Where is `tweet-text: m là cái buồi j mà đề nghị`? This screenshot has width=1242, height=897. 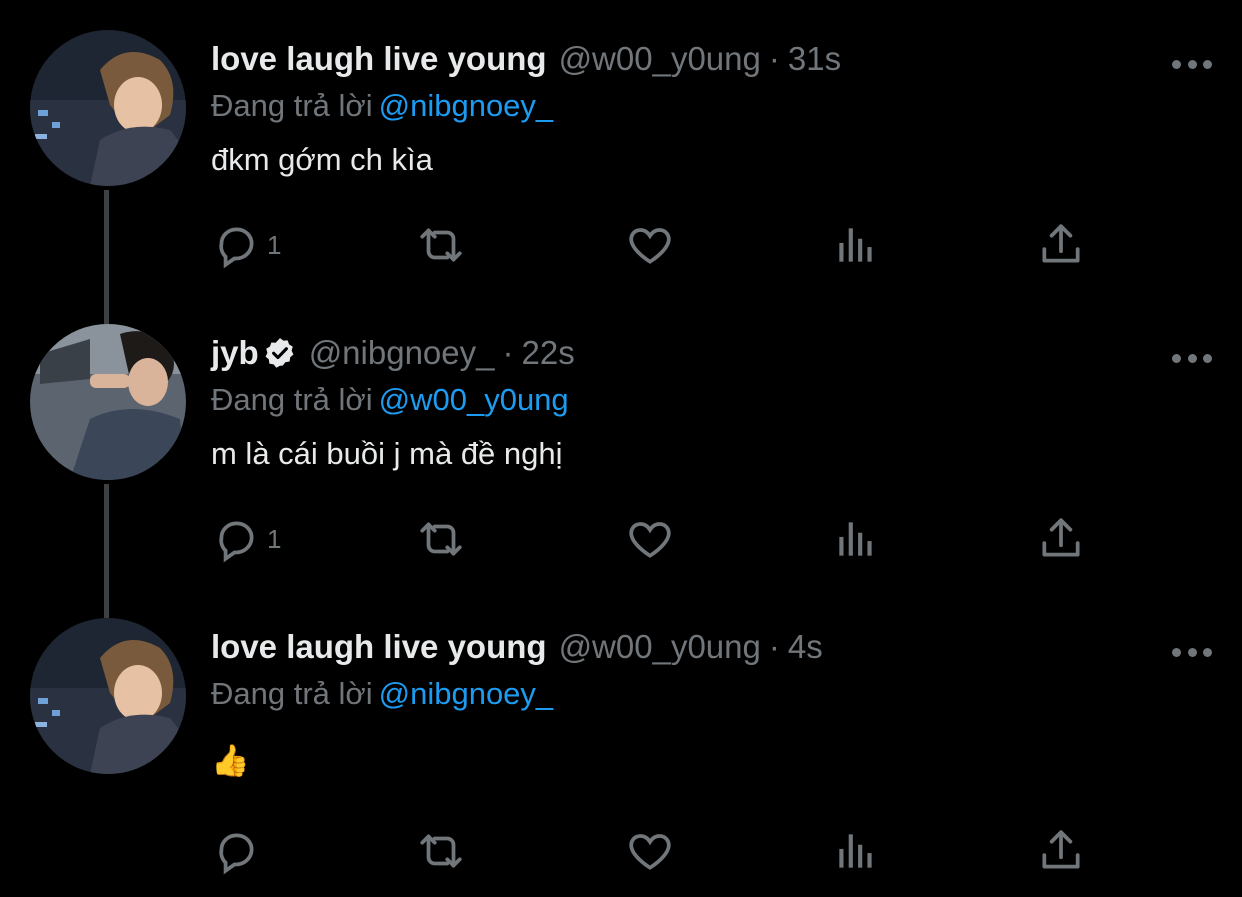
tweet-text: m là cái buồi j mà đề nghị is located at coordinates (387, 453).